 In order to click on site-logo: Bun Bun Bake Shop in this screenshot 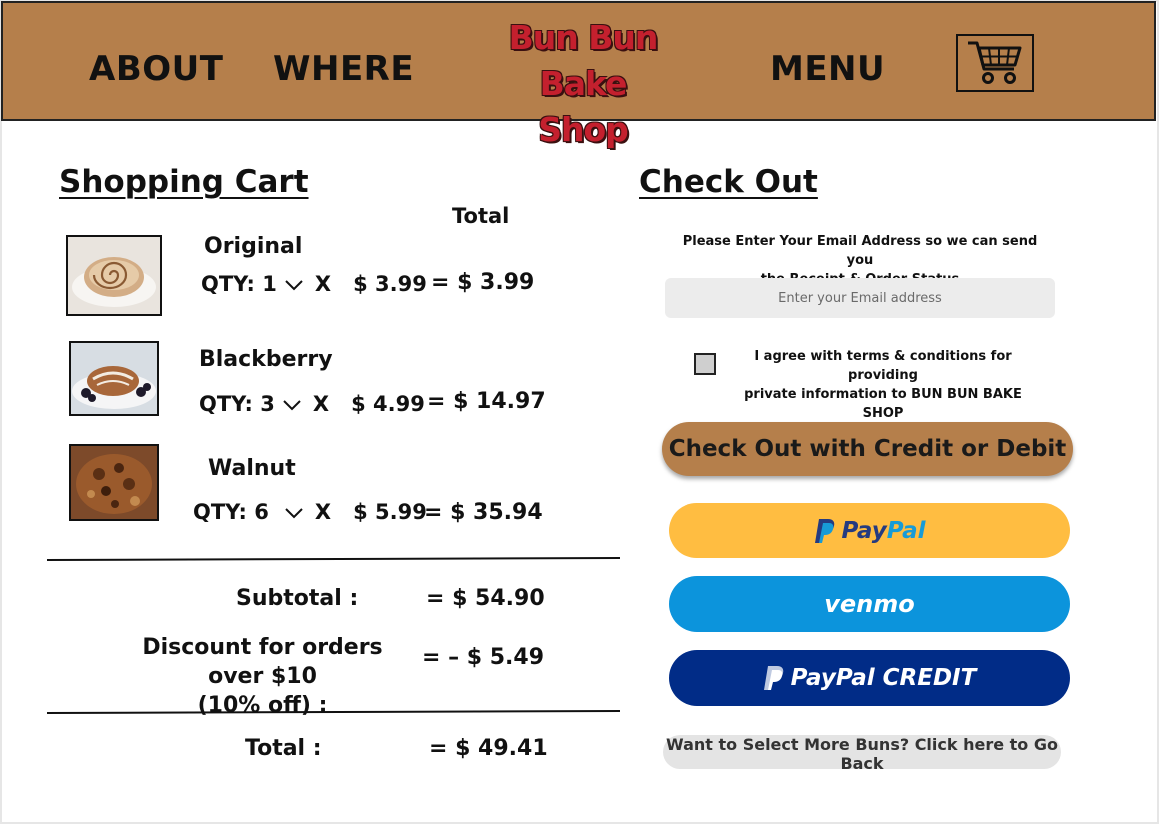, I will do `click(583, 84)`.